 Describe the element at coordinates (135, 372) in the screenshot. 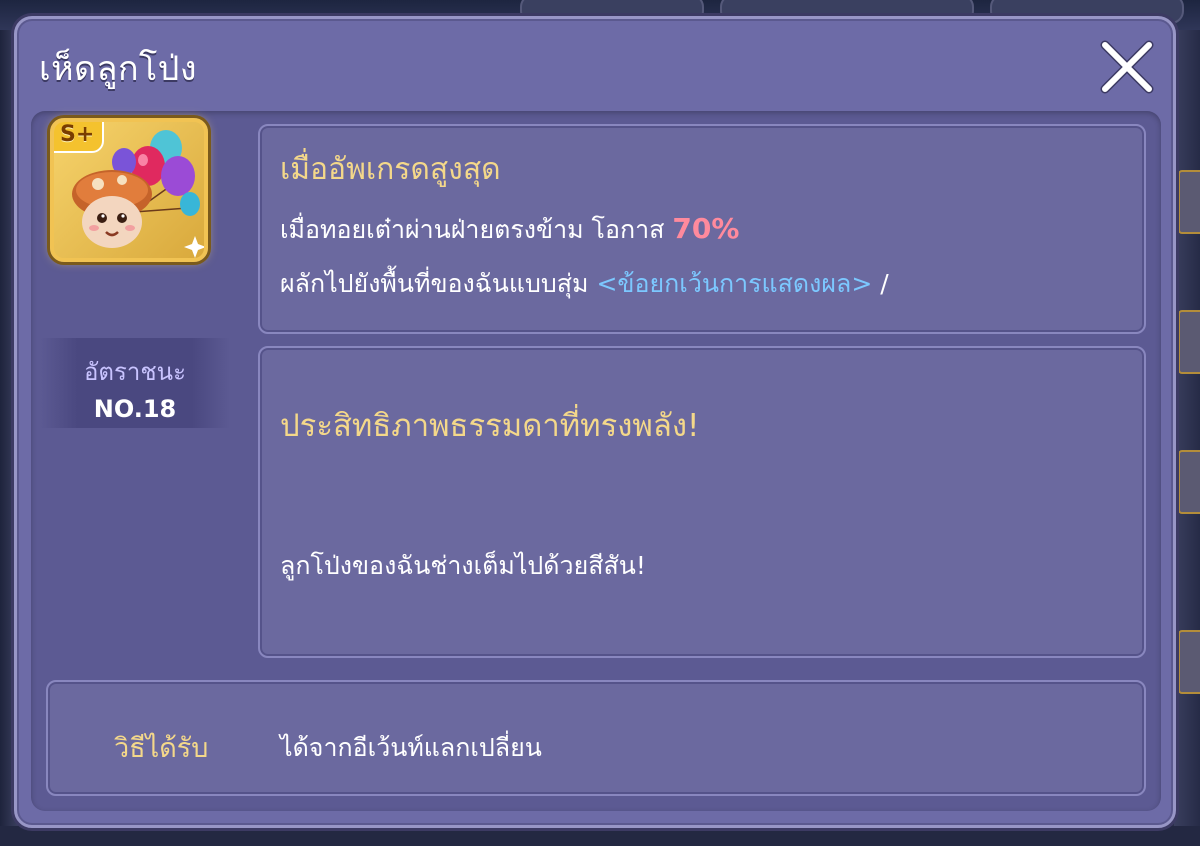

I see `rank-label: อัตราชนะ` at that location.